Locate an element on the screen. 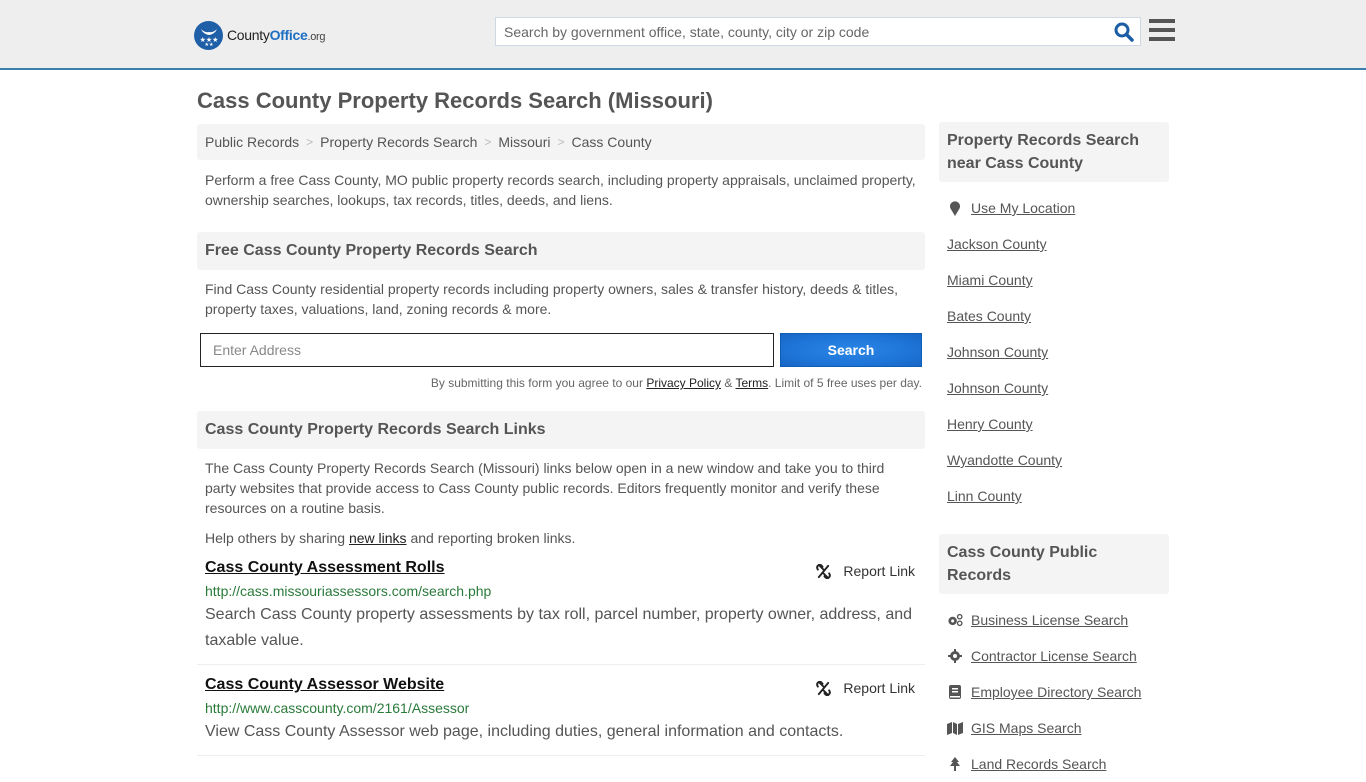 Image resolution: width=1366 pixels, height=782 pixels. resource-link-title: Cass County Assessor Website is located at coordinates (324, 684).